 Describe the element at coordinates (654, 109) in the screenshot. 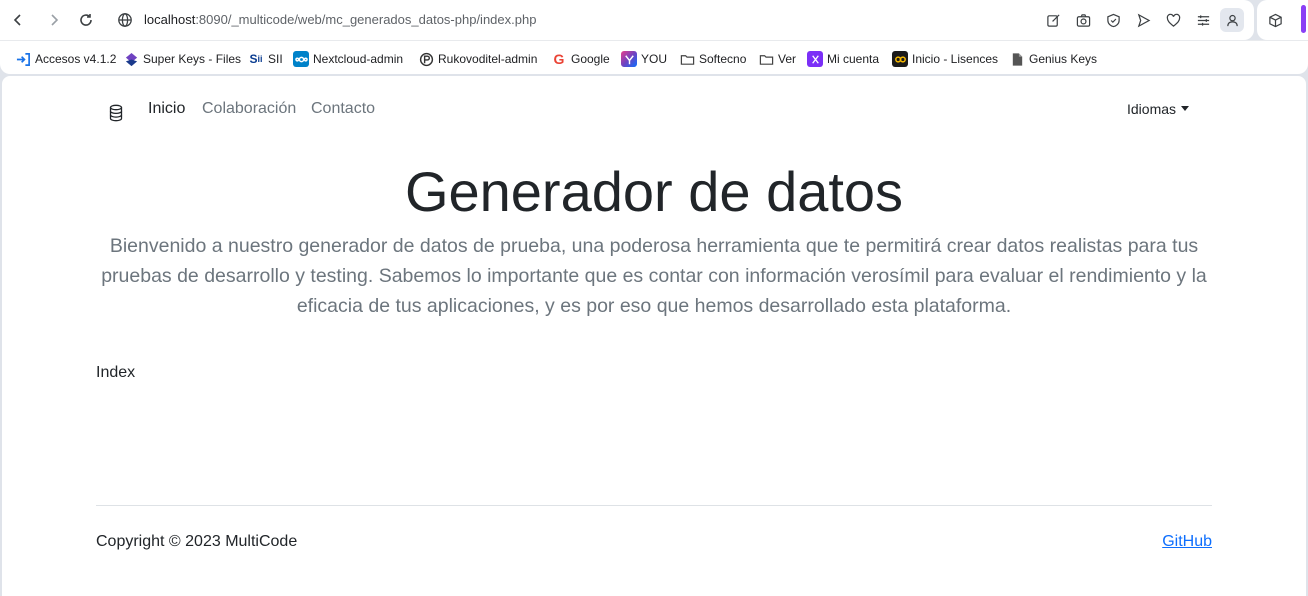

I see `site-navbar: Inicio Colaboración Contacto Idiomas` at that location.